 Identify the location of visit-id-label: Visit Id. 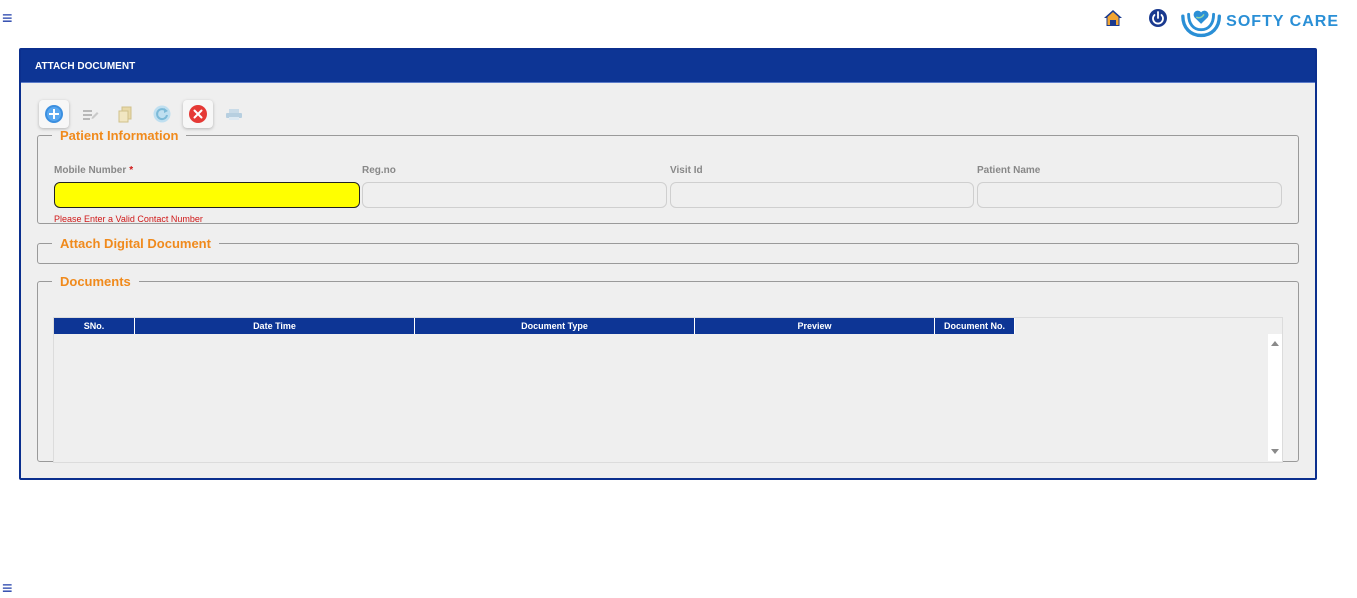
(686, 170).